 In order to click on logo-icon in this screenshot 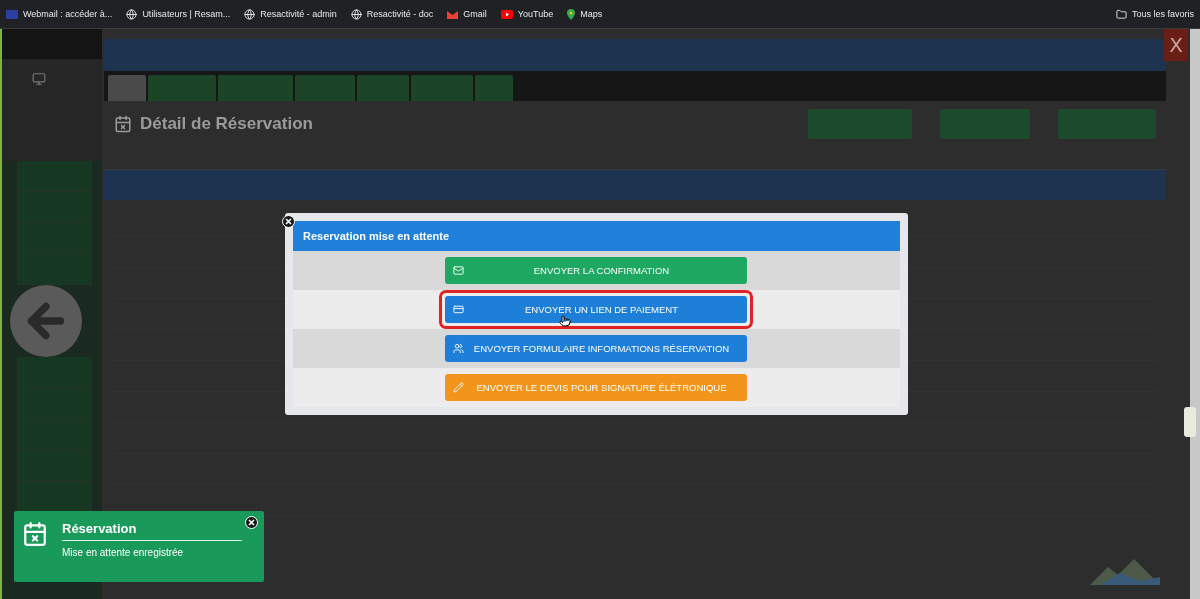, I will do `click(1125, 571)`.